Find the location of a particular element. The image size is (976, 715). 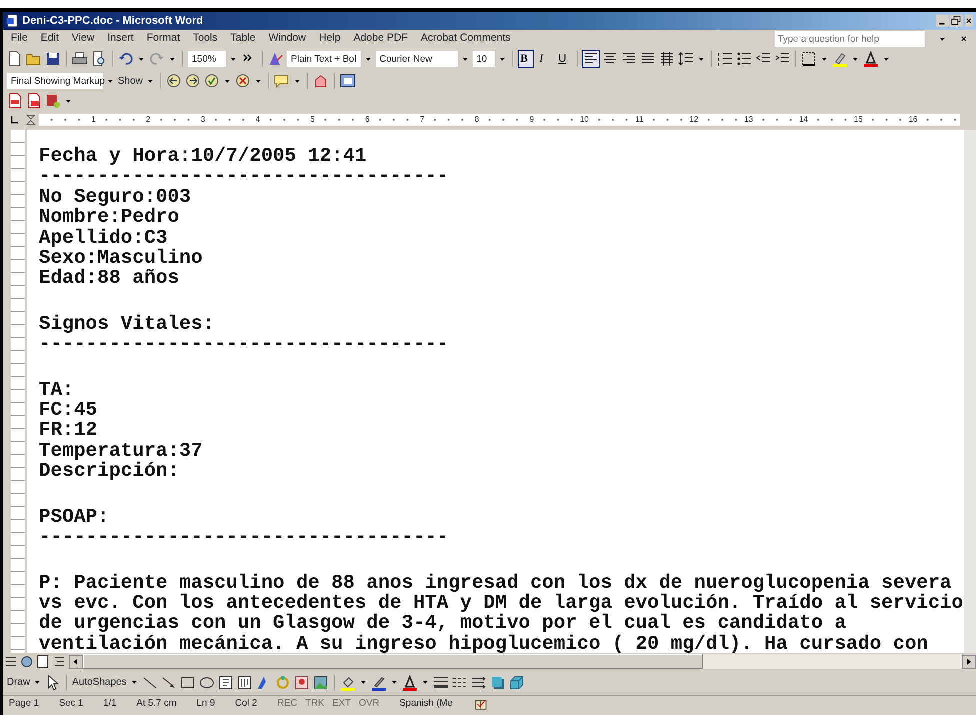

format-toggle: B is located at coordinates (526, 59).